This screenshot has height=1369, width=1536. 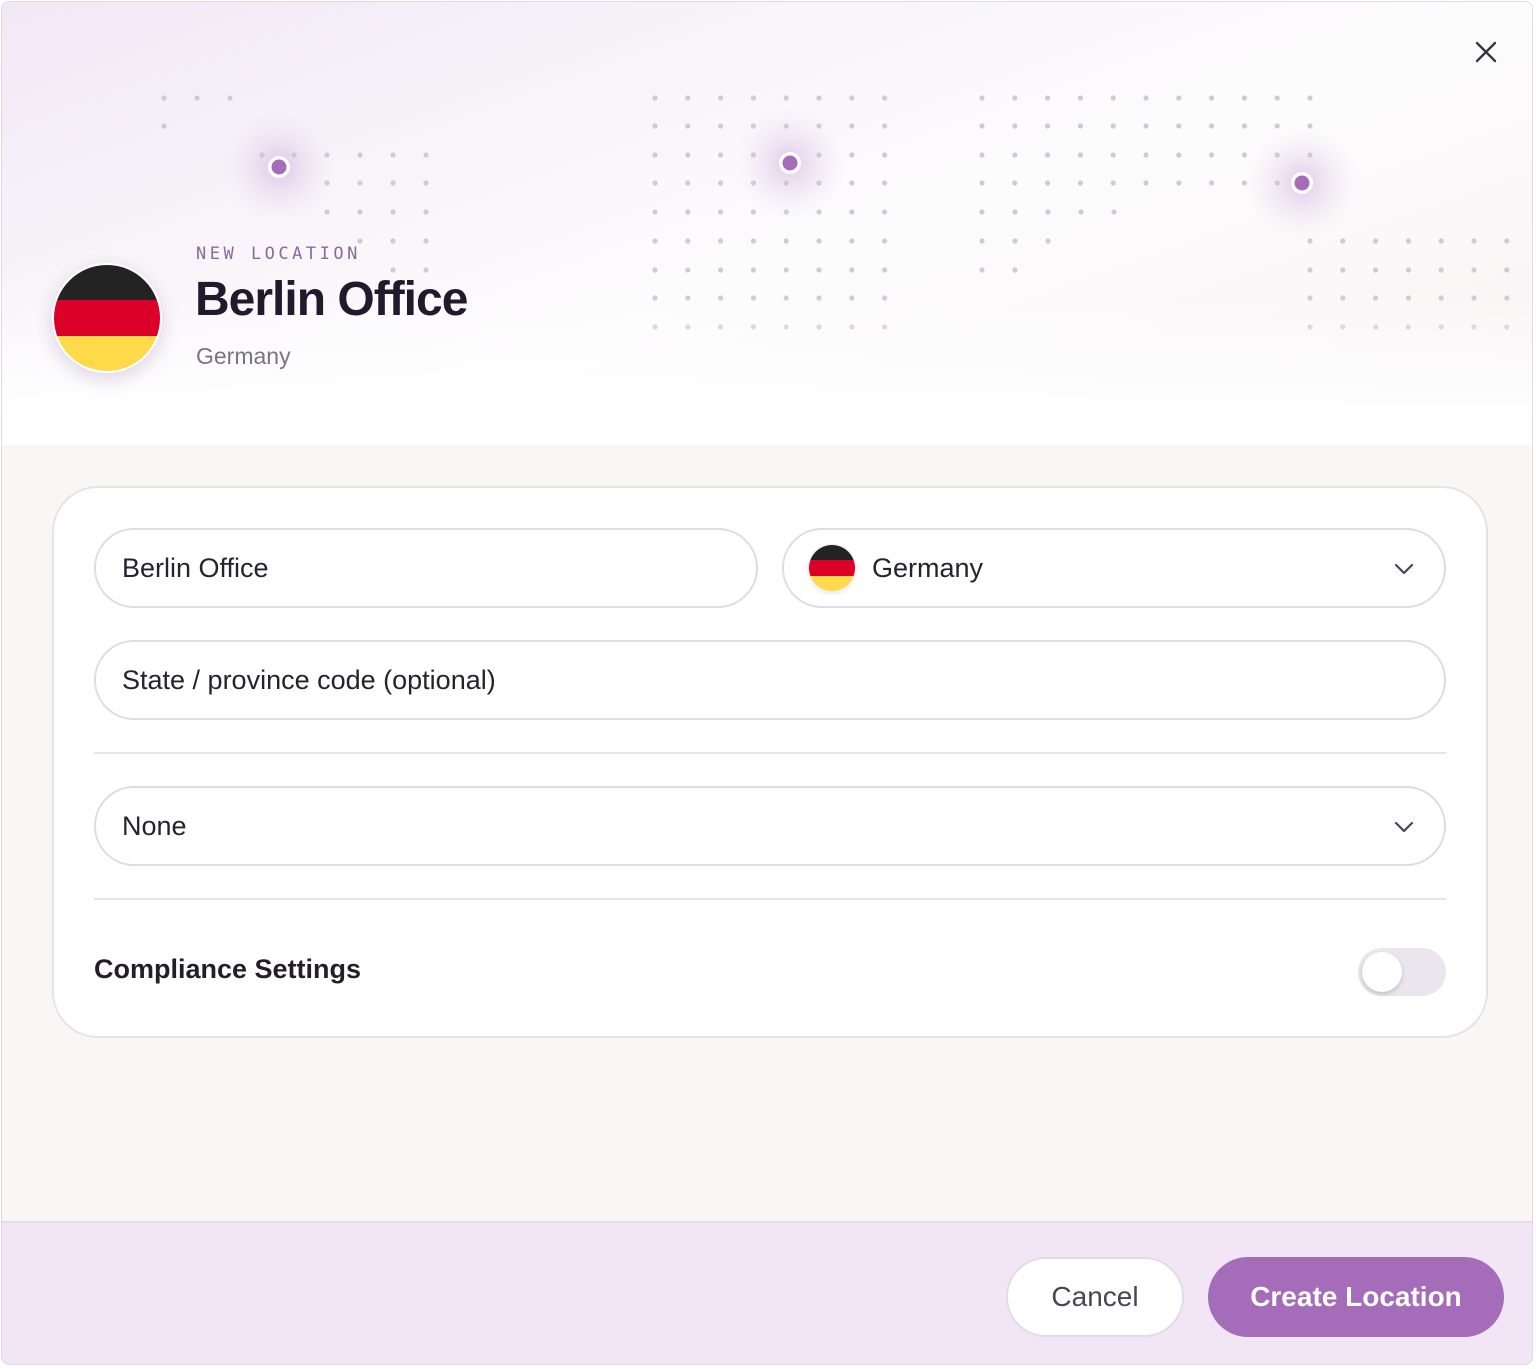 What do you see at coordinates (767, 1292) in the screenshot?
I see `dialog-footer: Cancel Create Location` at bounding box center [767, 1292].